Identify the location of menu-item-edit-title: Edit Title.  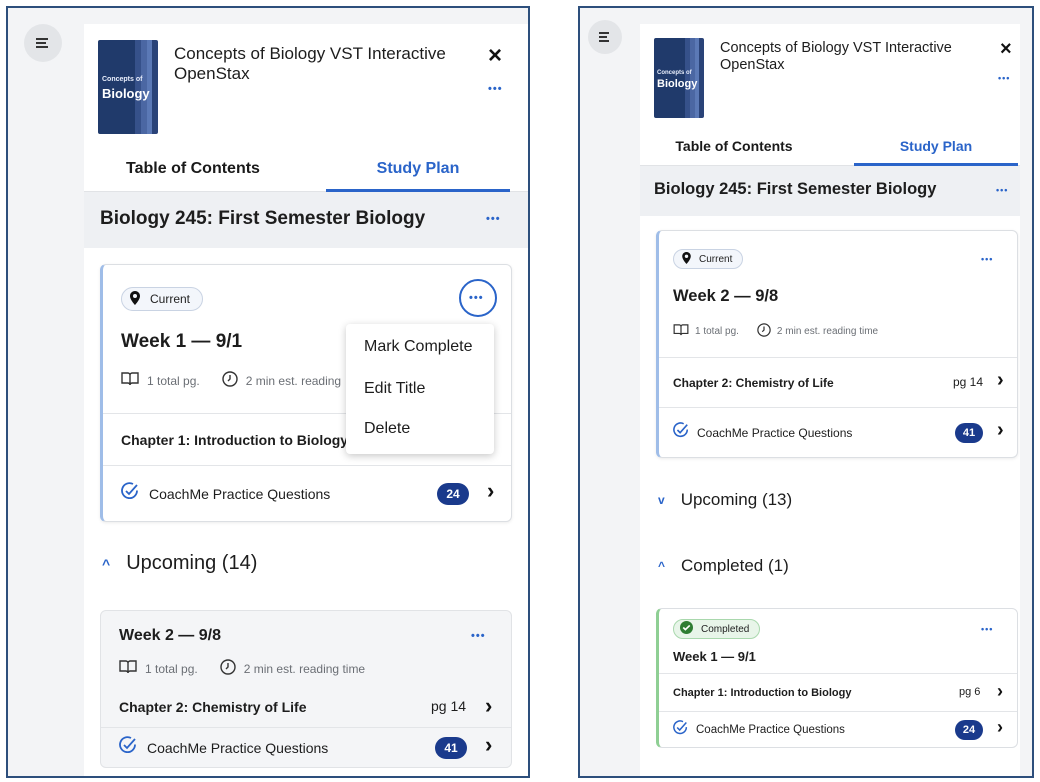
(394, 389).